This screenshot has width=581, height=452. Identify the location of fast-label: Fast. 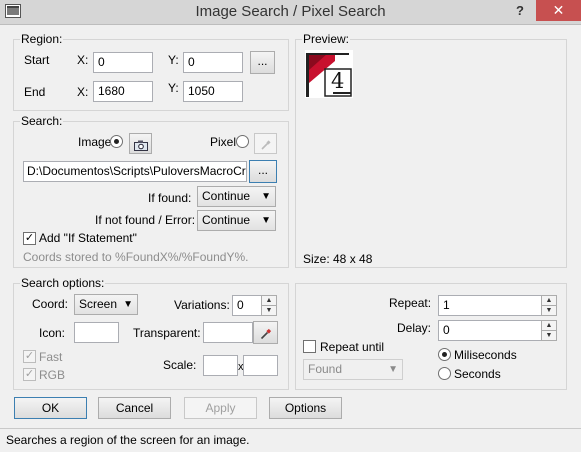
(51, 357).